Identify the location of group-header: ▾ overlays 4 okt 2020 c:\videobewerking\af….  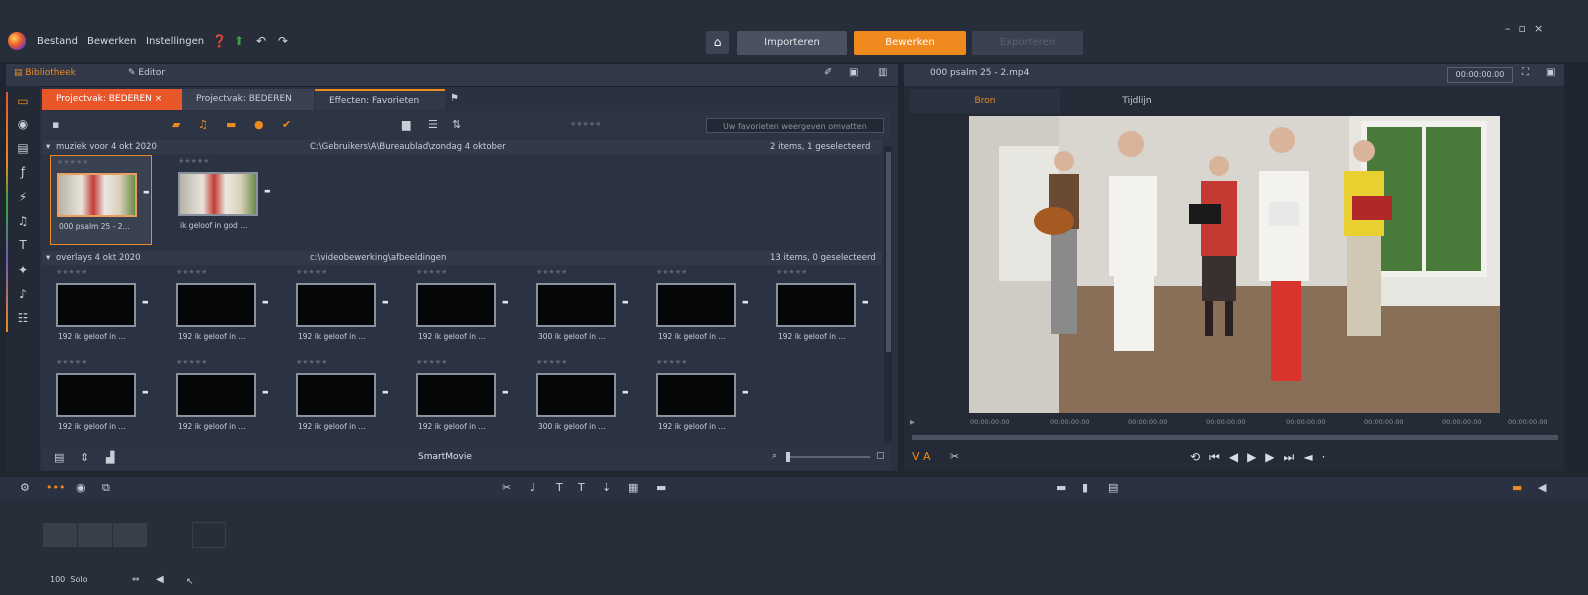
(462, 258).